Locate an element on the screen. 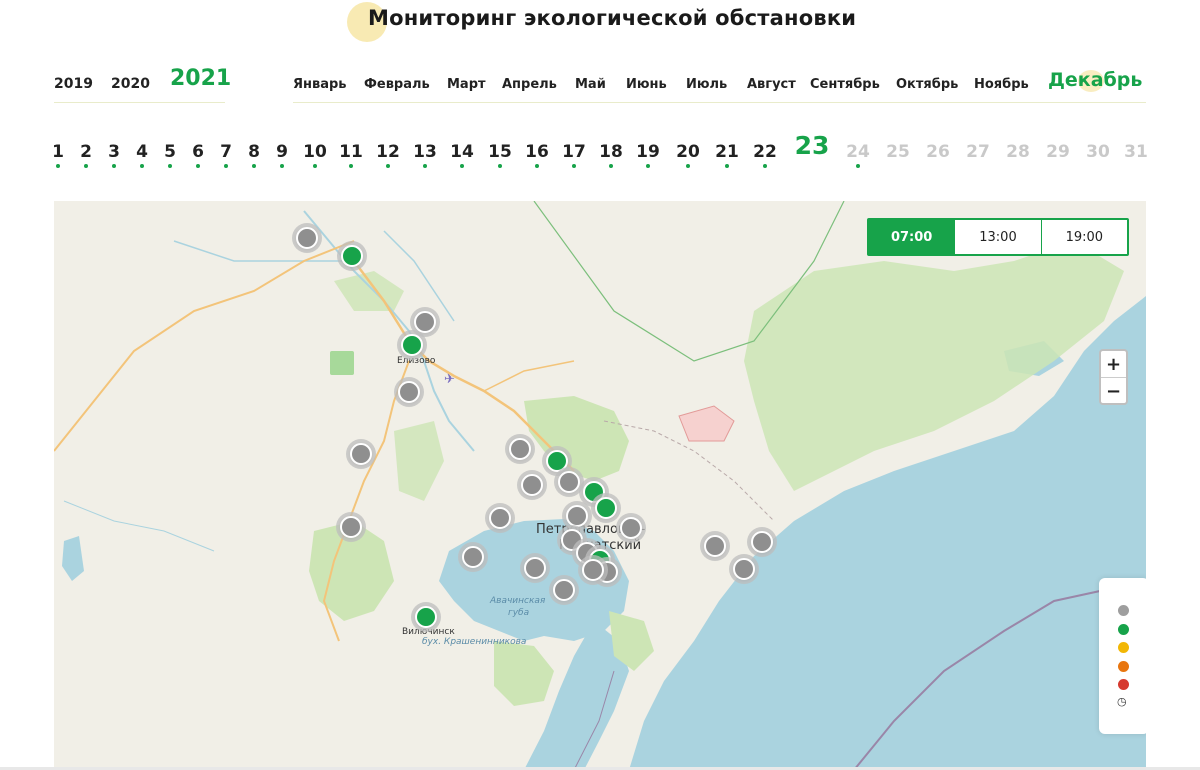 The image size is (1200, 770). month-november: Ноябрь is located at coordinates (1001, 84).